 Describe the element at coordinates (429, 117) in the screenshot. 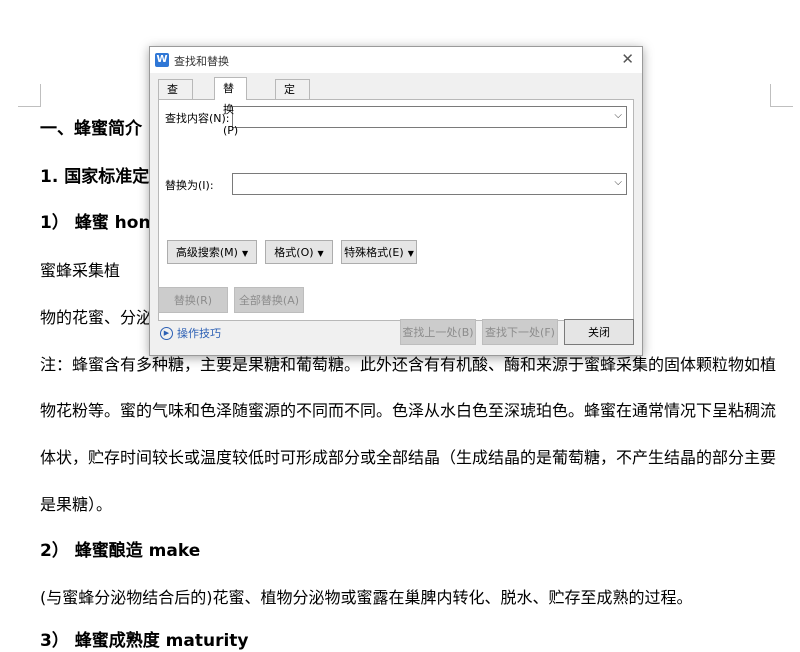

I see `find-input: ⌵` at that location.